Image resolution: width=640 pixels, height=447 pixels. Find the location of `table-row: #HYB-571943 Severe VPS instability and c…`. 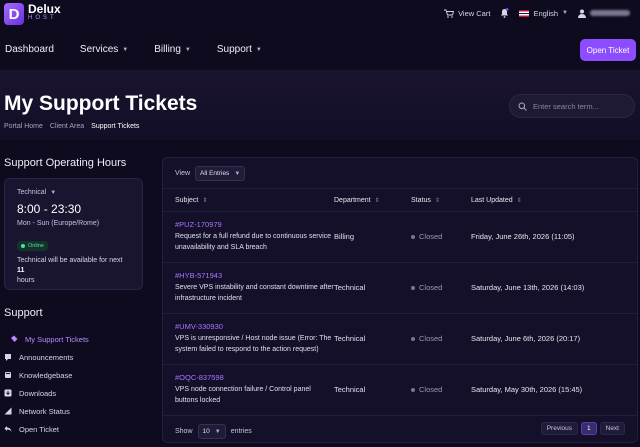

table-row: #HYB-571943 Severe VPS instability and c… is located at coordinates (400, 288).